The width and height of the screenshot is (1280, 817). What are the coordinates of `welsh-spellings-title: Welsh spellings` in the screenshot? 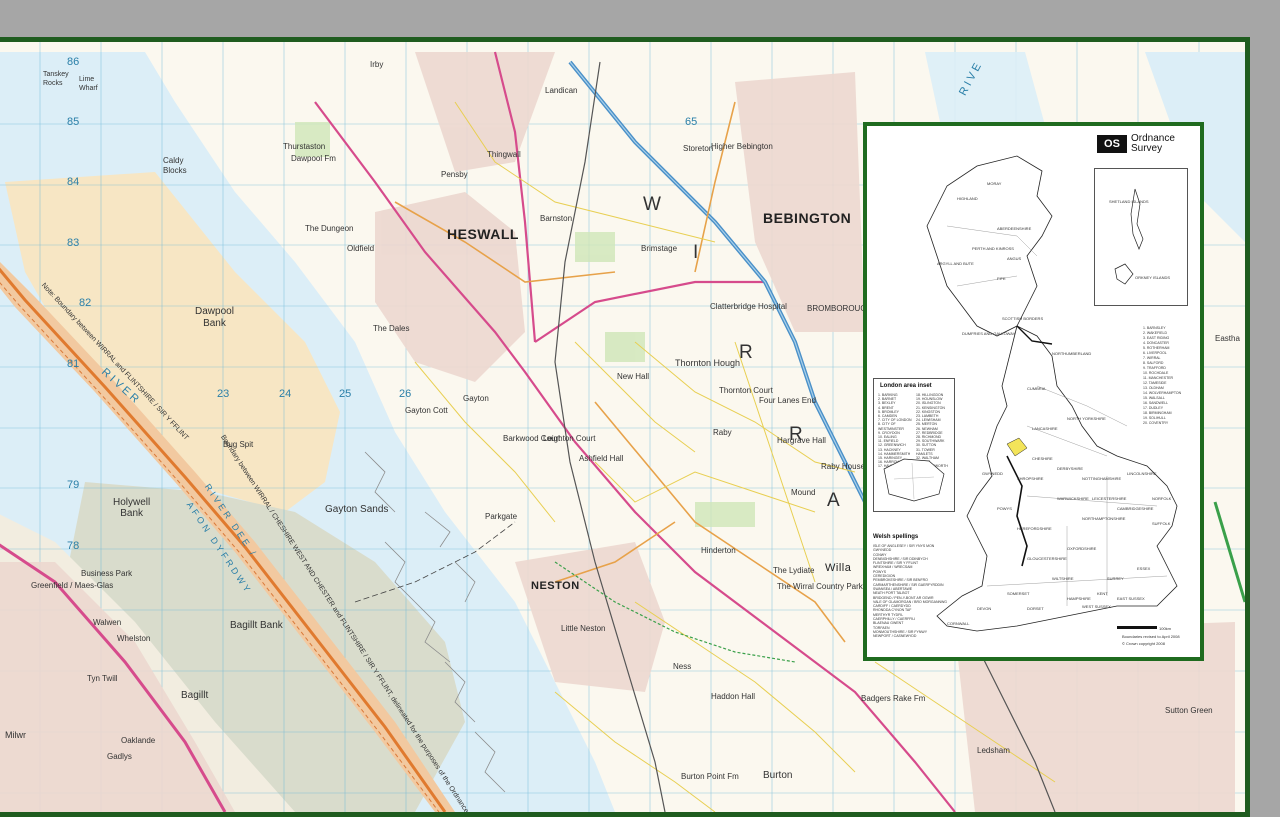 It's located at (896, 537).